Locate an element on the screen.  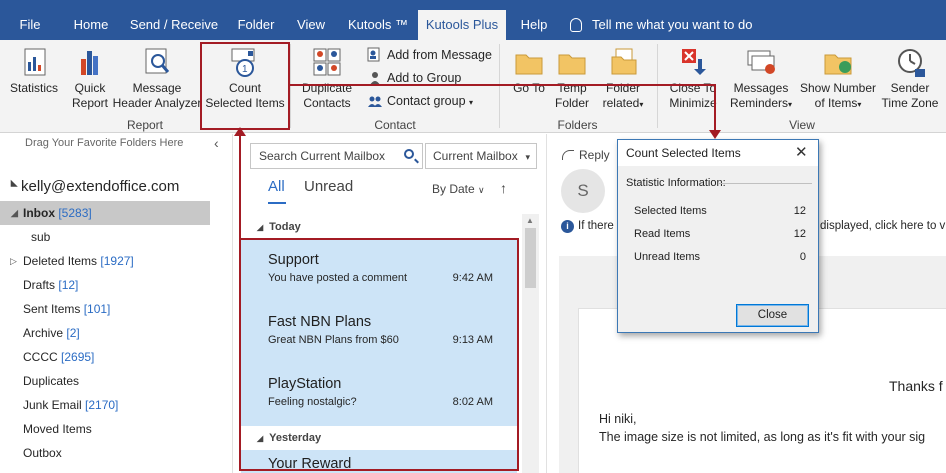
contact-group-label: Contact group is located at coordinates (426, 101).